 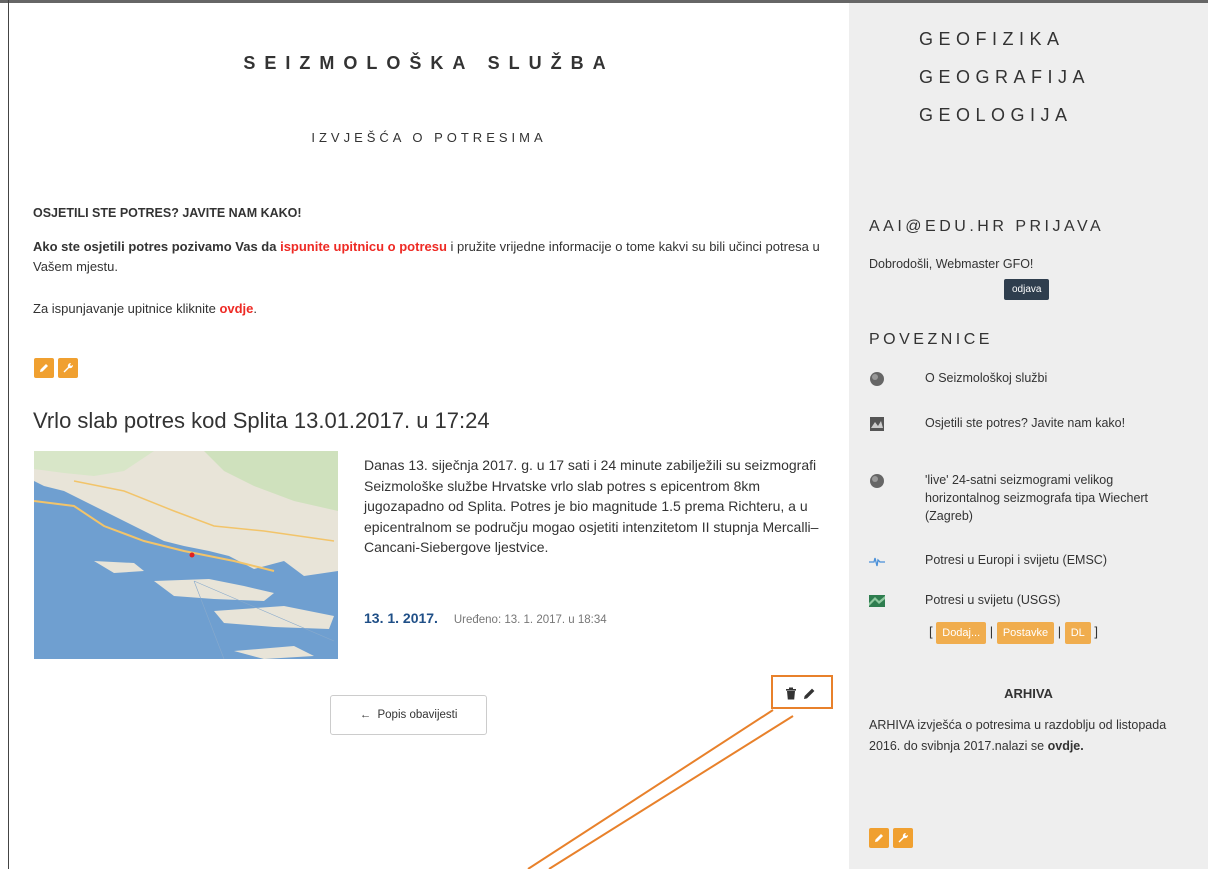 I want to click on dl-button: DL, so click(x=1077, y=633).